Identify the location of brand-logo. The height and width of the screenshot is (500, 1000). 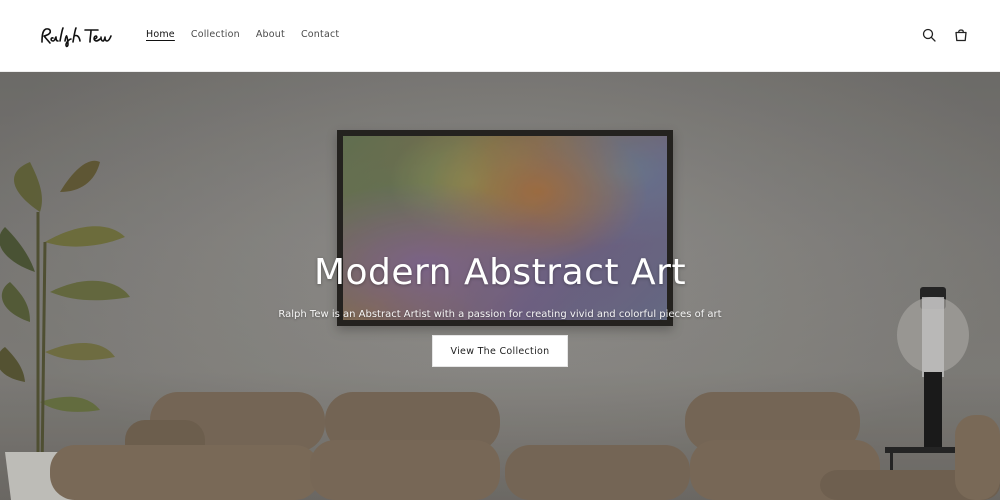
(77, 37).